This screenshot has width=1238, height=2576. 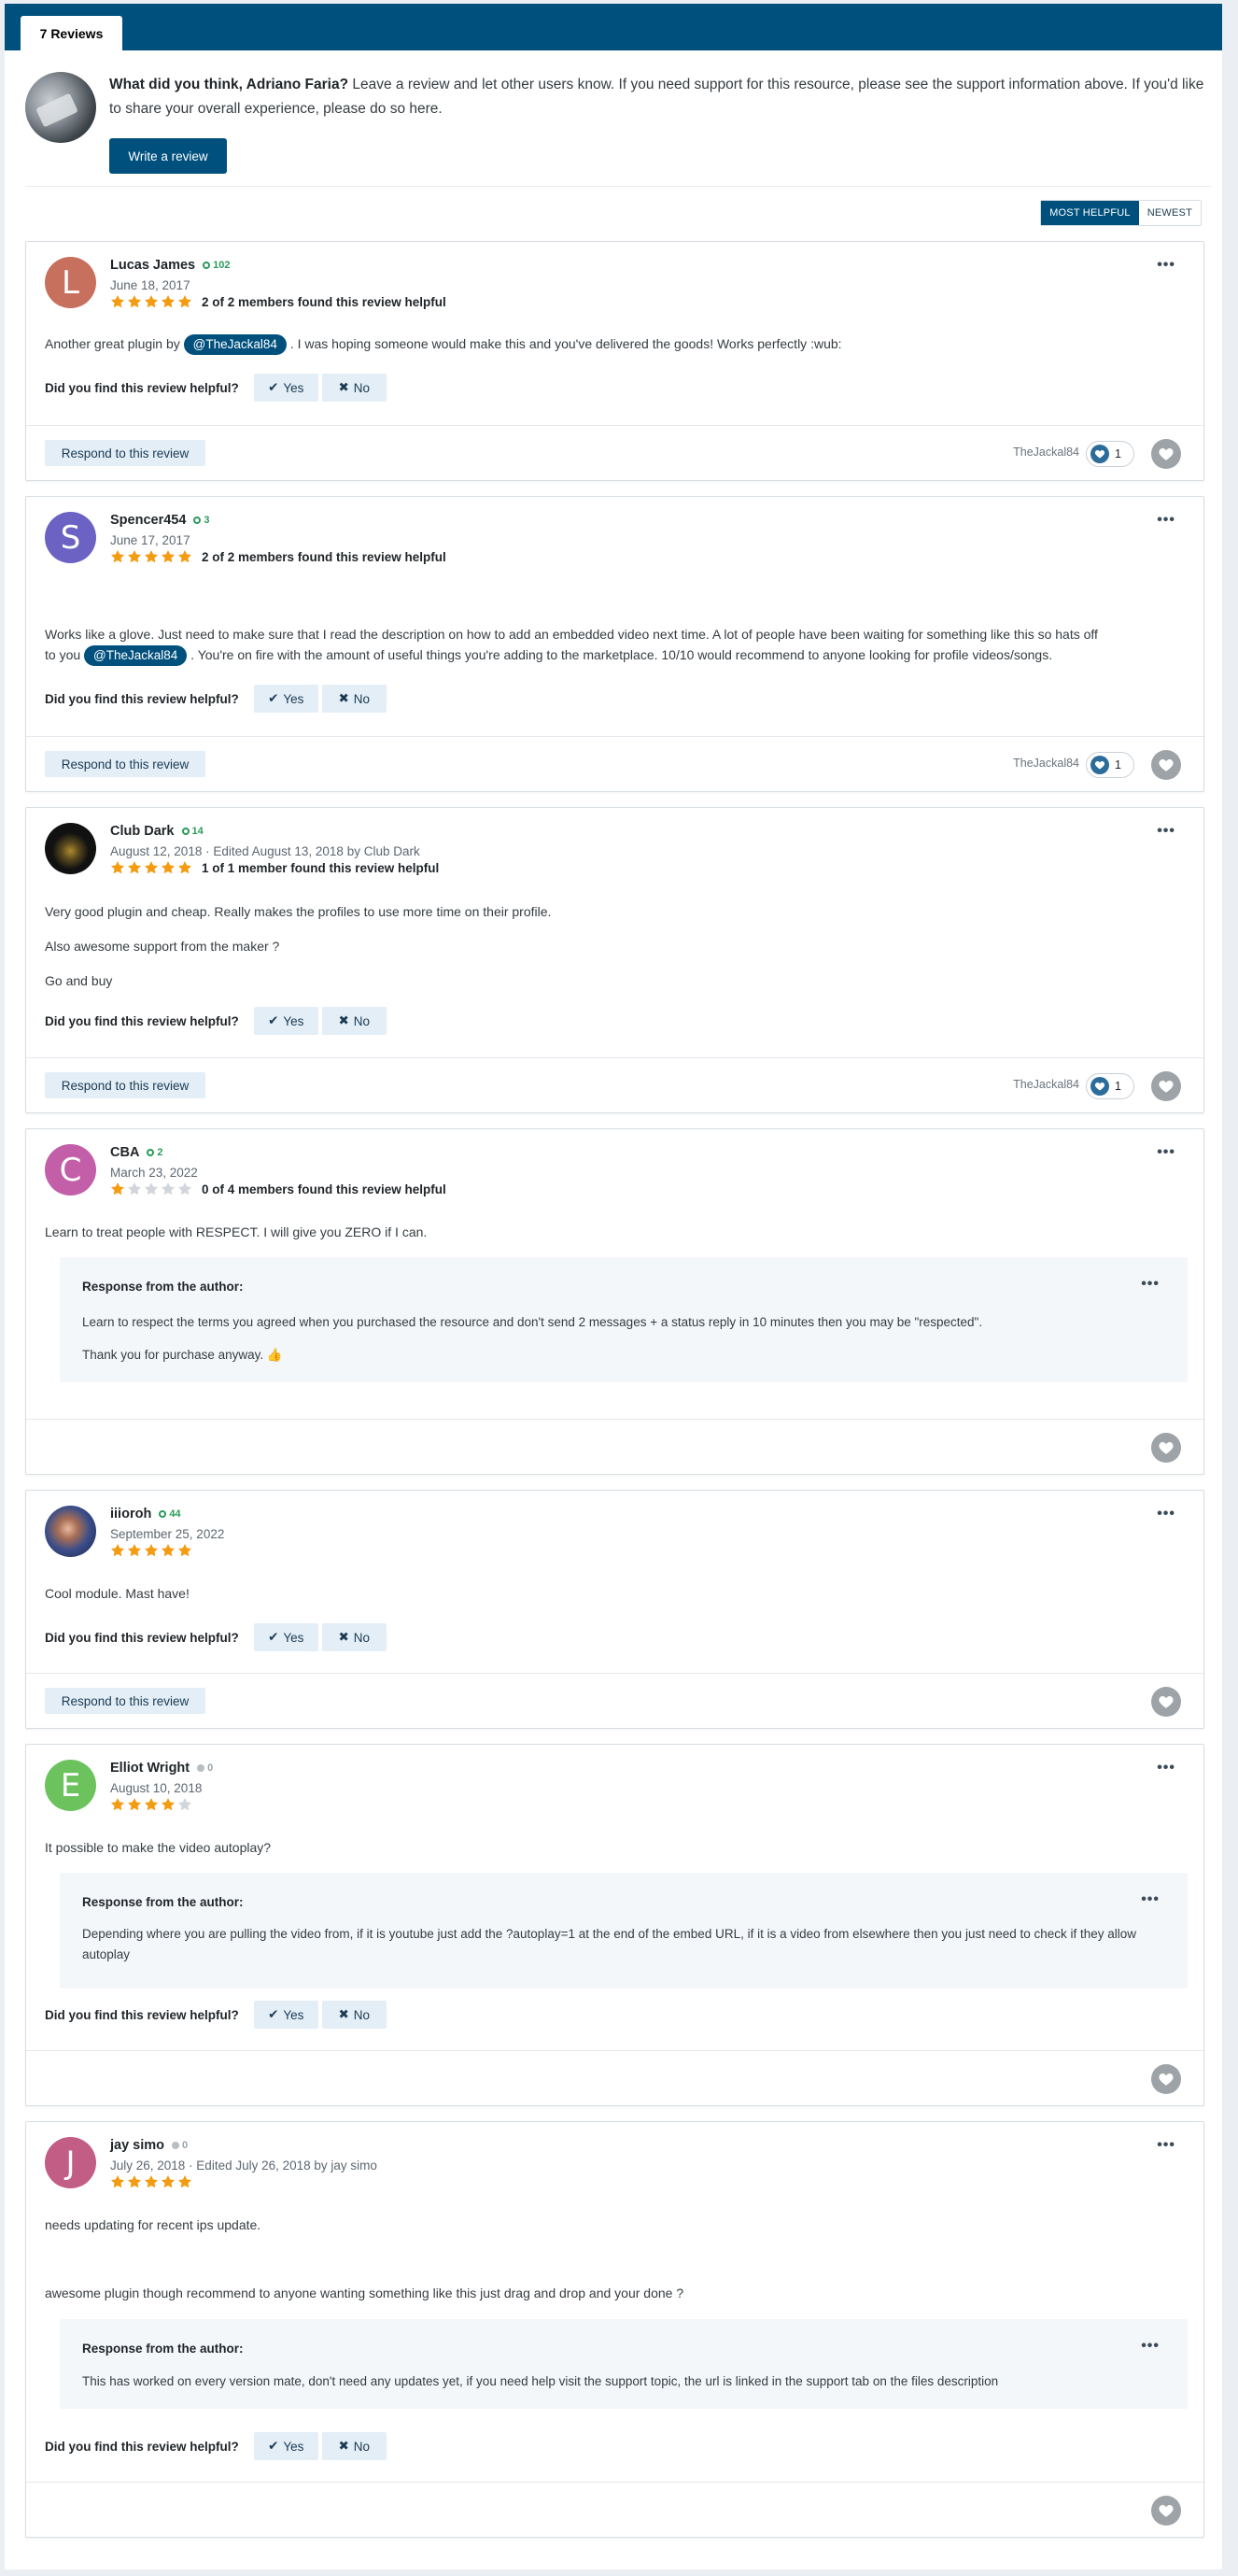 What do you see at coordinates (293, 2014) in the screenshot?
I see `yes-label: Yes` at bounding box center [293, 2014].